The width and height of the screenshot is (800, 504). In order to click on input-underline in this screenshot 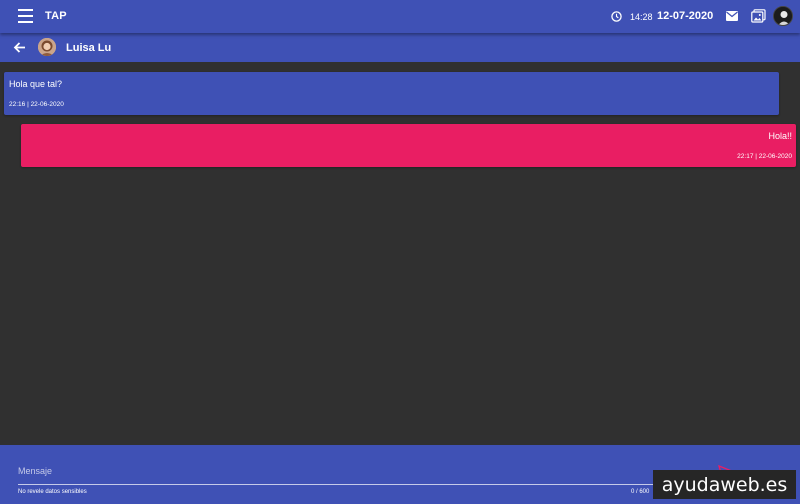, I will do `click(338, 484)`.